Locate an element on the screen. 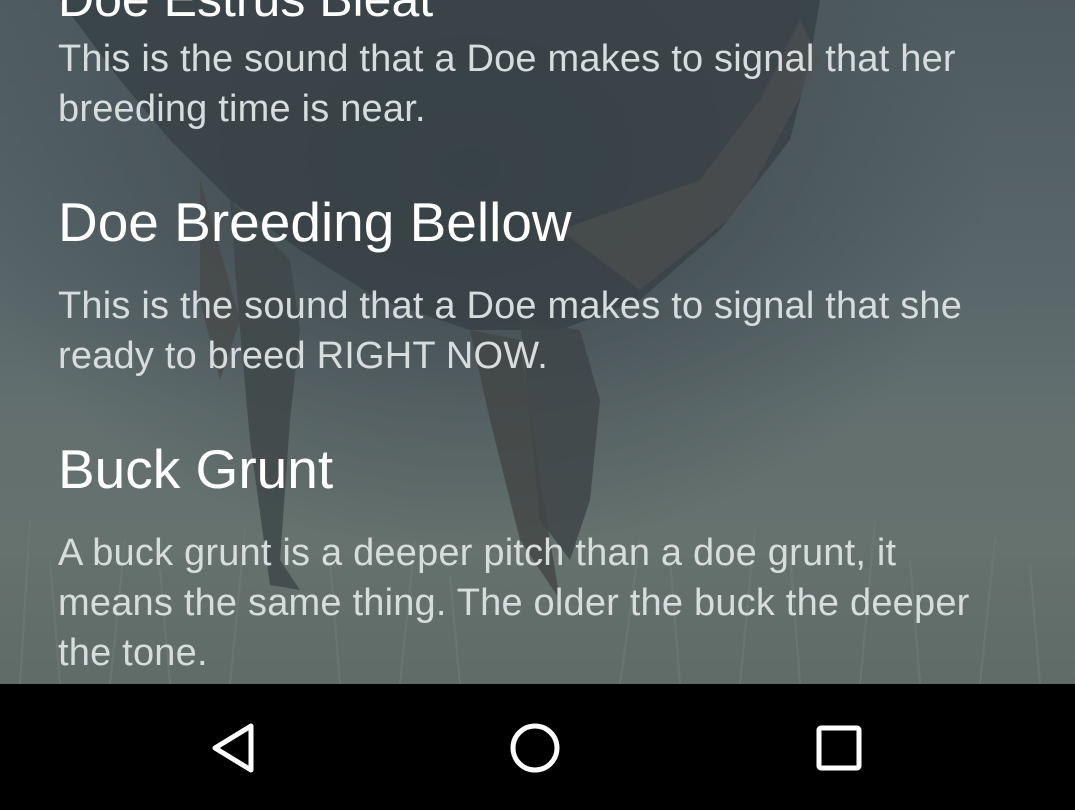 The image size is (1075, 810). back-button is located at coordinates (233, 748).